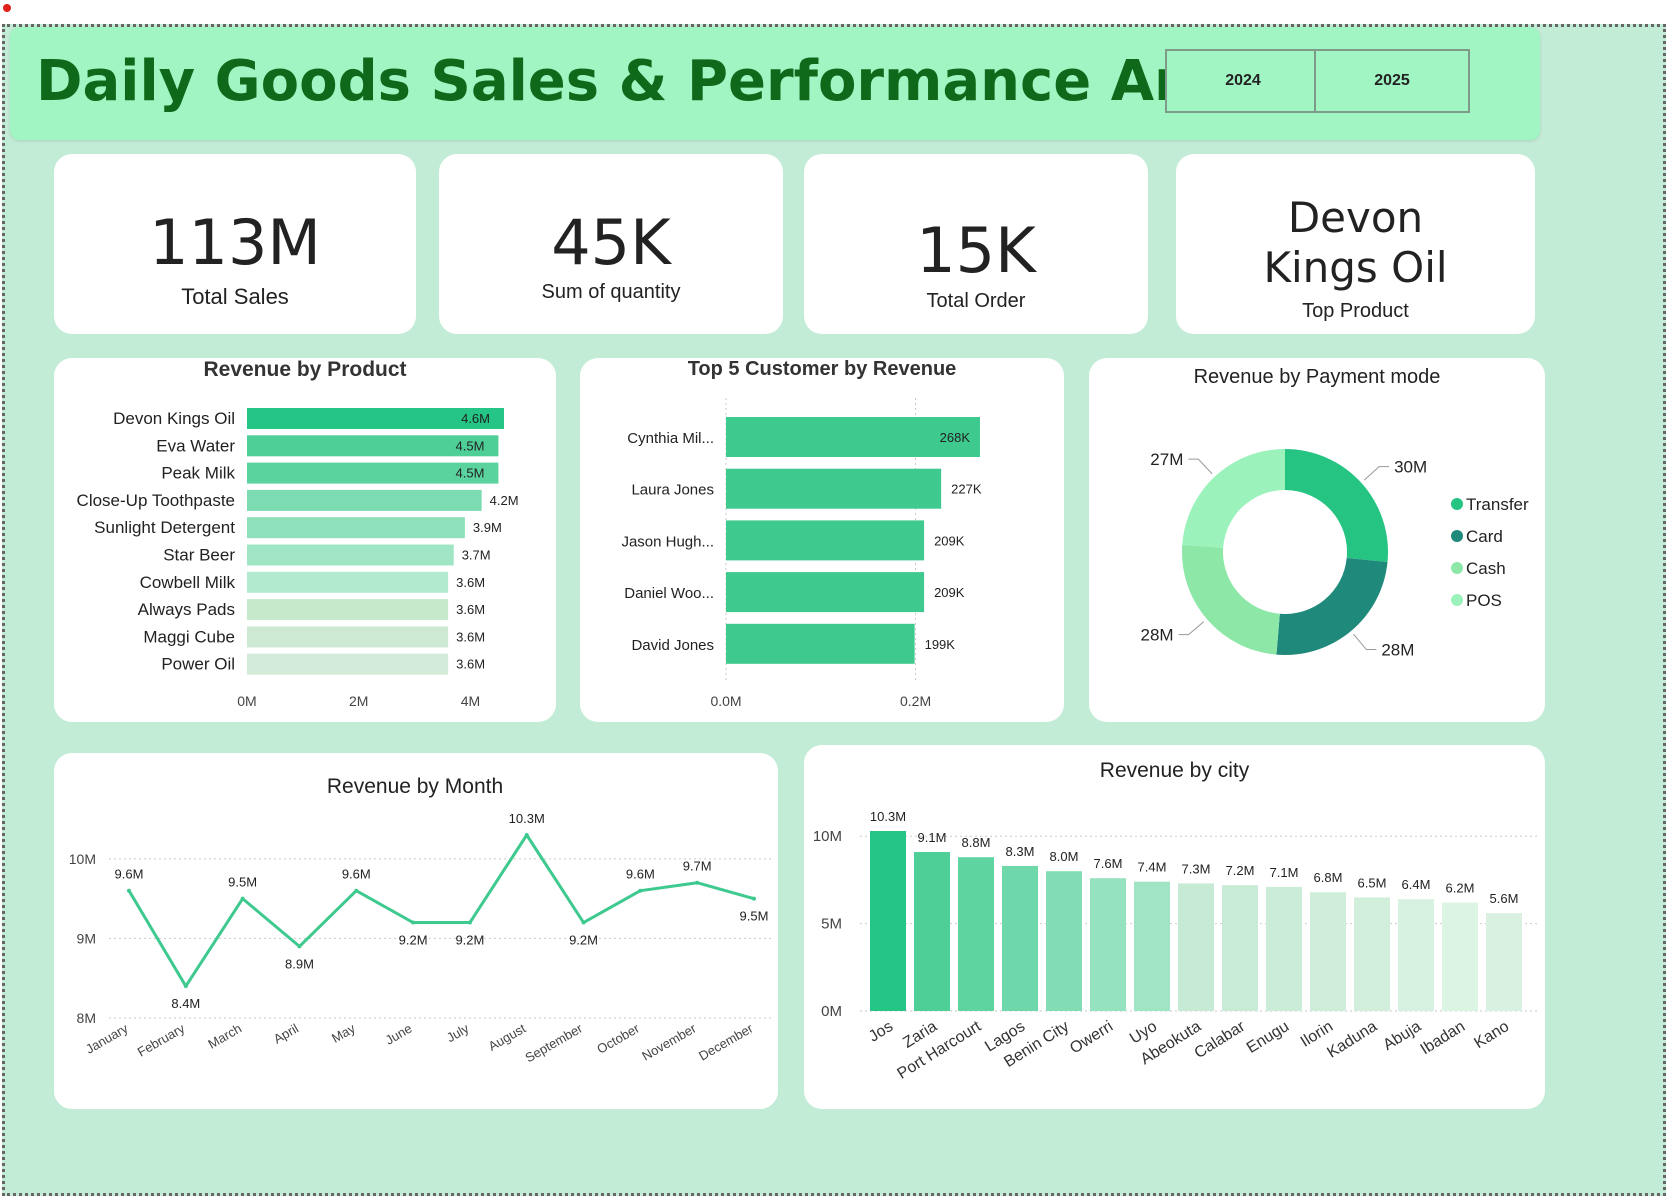  I want to click on city-value-label: 8.8M, so click(976, 842).